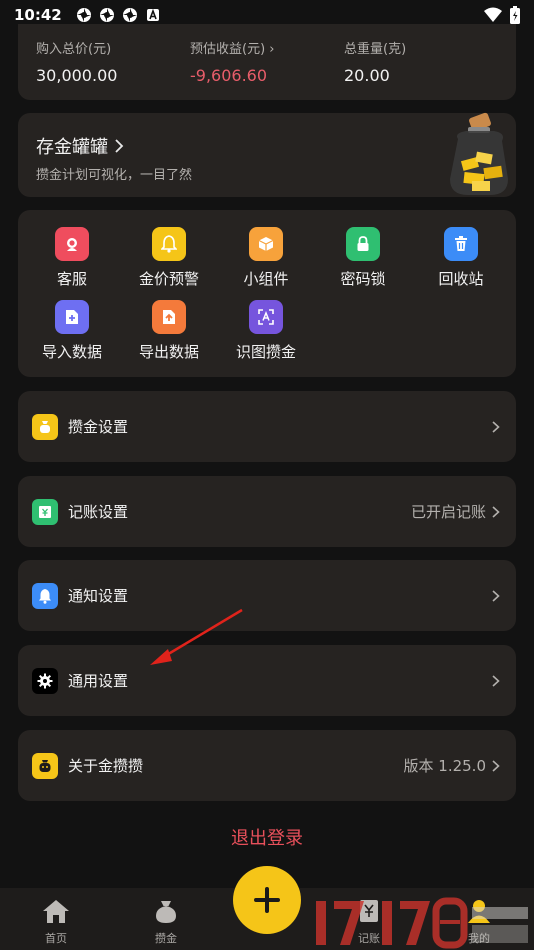 The width and height of the screenshot is (534, 950). I want to click on tab-home: 首页, so click(56, 922).